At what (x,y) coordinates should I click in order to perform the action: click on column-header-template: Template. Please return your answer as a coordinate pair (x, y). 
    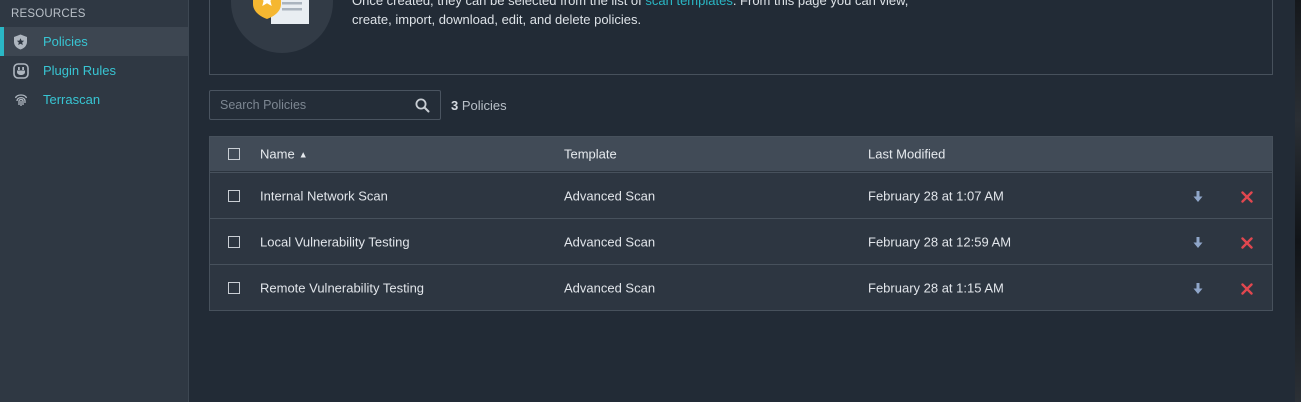
    Looking at the image, I should click on (590, 154).